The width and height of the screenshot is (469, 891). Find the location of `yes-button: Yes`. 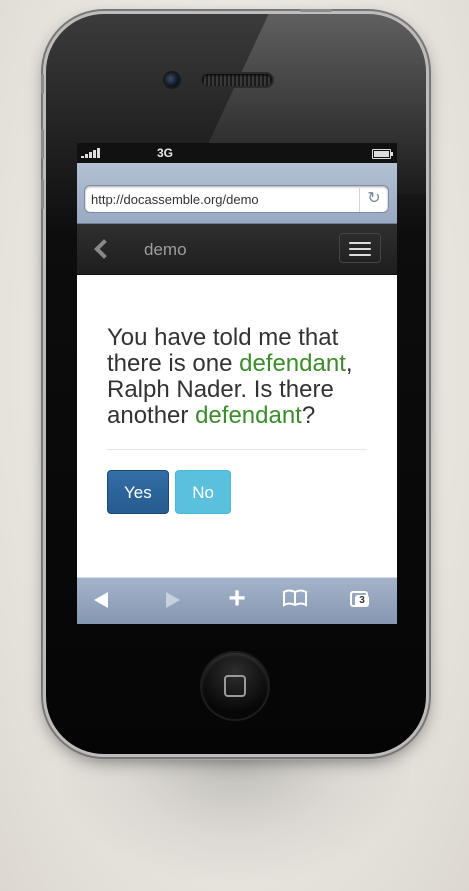

yes-button: Yes is located at coordinates (138, 492).